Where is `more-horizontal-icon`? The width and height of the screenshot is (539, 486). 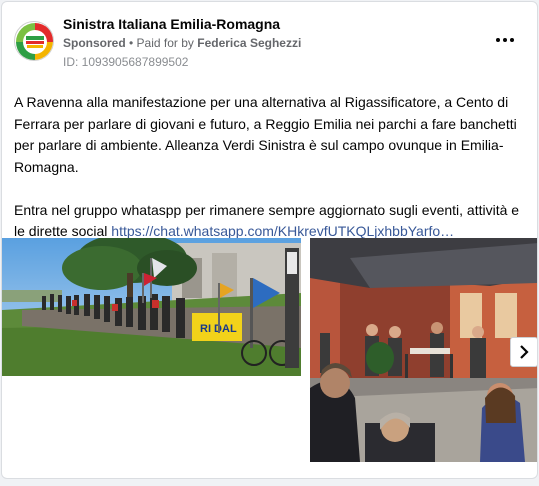
more-horizontal-icon is located at coordinates (498, 40).